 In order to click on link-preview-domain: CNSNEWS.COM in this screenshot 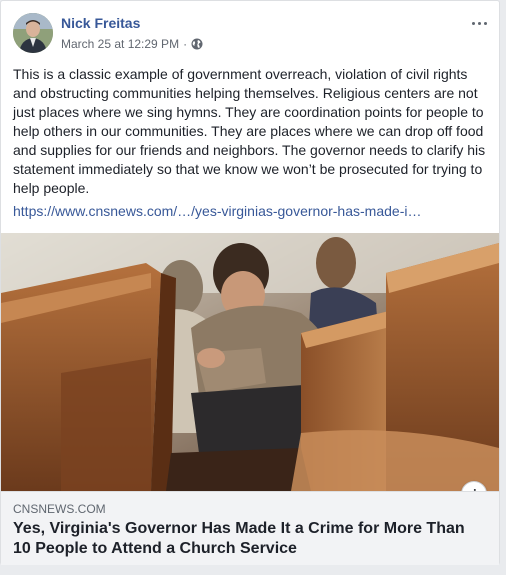, I will do `click(59, 509)`.